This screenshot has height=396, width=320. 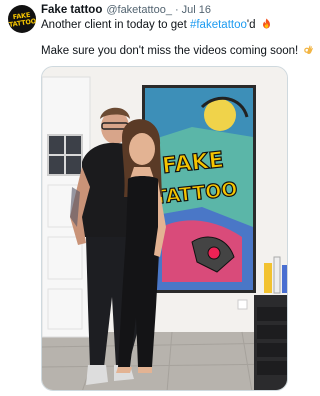 I want to click on avatar-logo: FAKE TATTOO, so click(x=22, y=19).